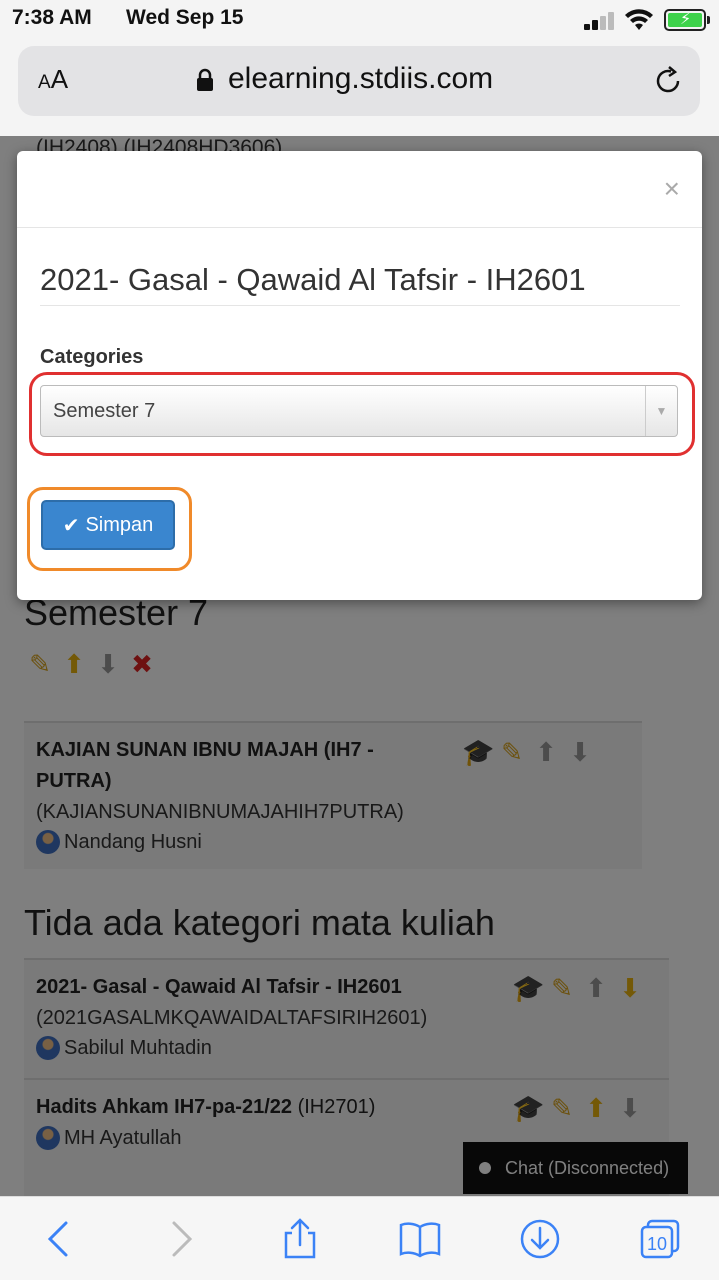 This screenshot has width=719, height=1280. Describe the element at coordinates (53, 79) in the screenshot. I see `text-size-button: AA` at that location.